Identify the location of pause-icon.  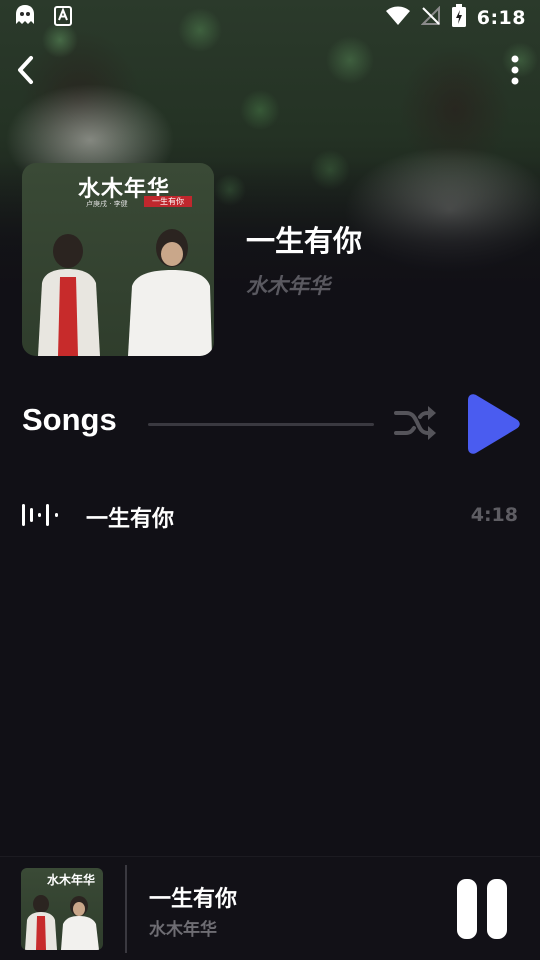
(467, 909).